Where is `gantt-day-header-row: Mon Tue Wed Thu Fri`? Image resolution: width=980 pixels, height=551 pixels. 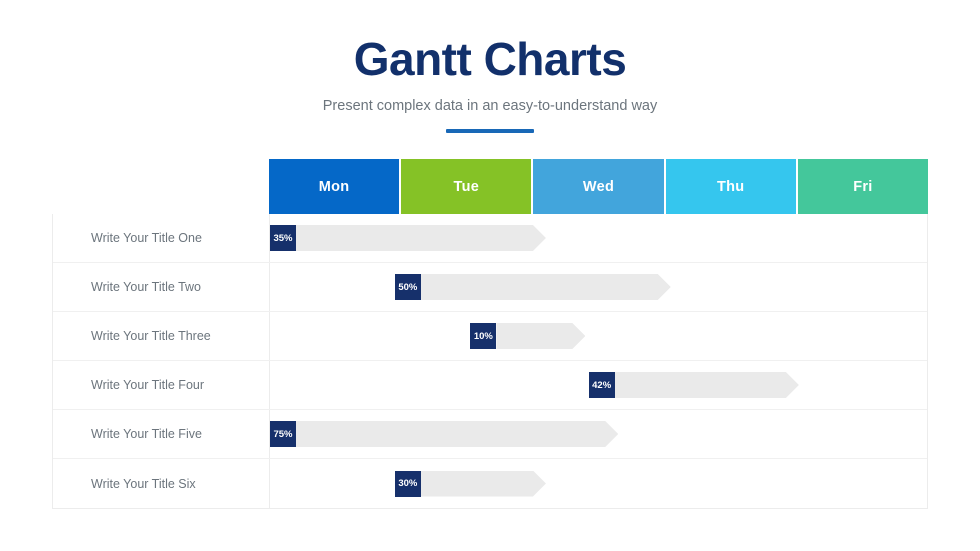
gantt-day-header-row: Mon Tue Wed Thu Fri is located at coordinates (599, 186).